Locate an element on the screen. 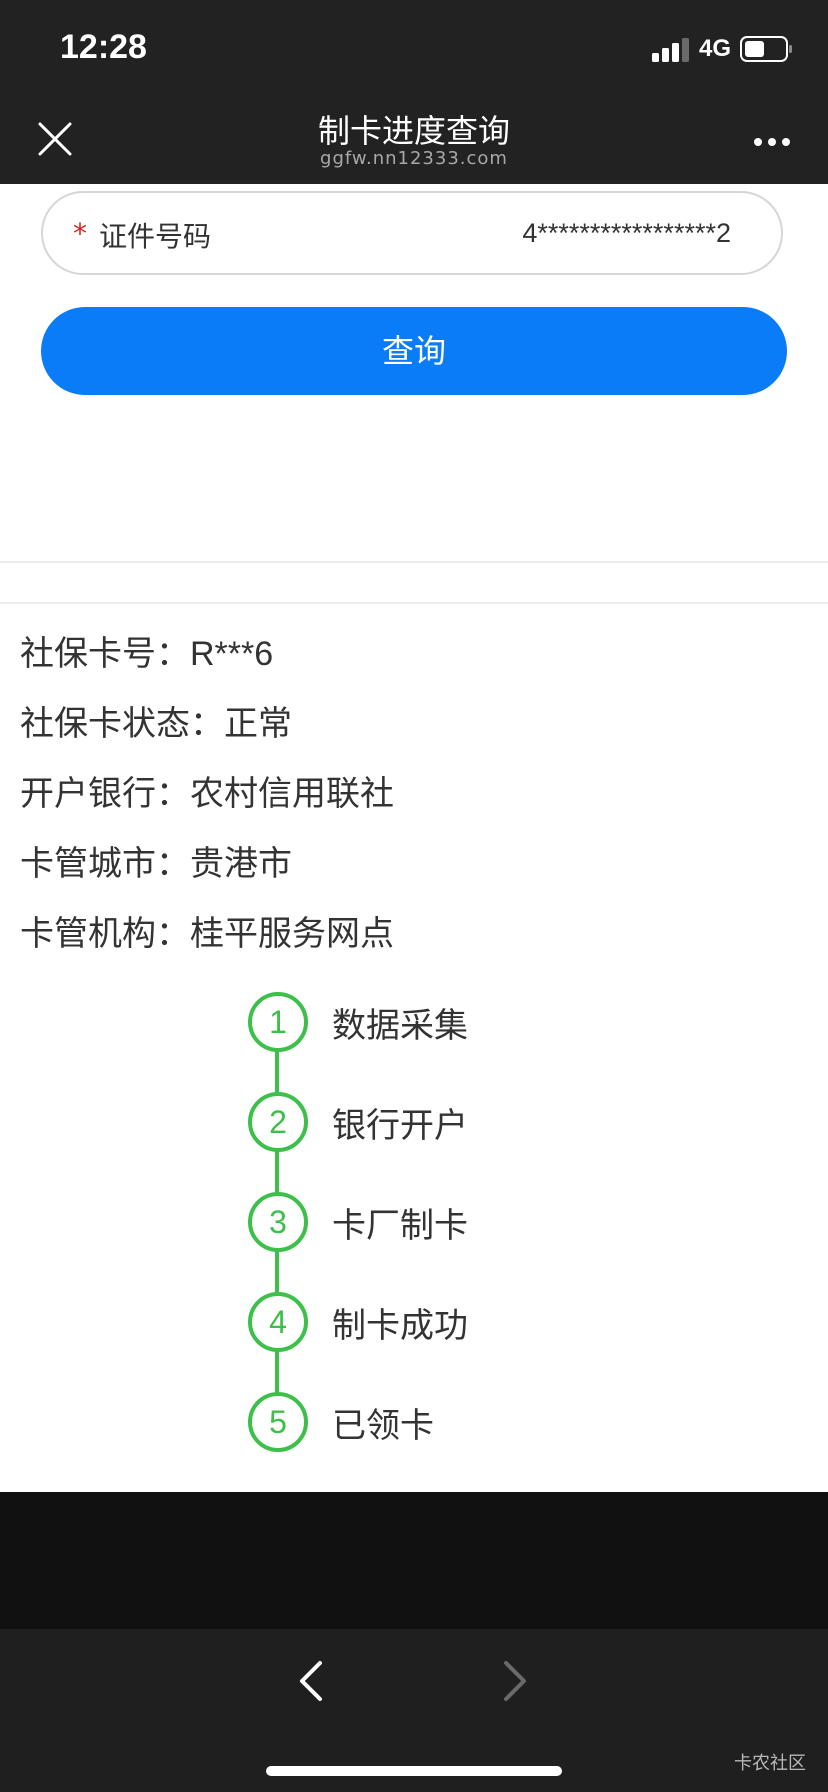  info-label: 社保卡号： is located at coordinates (105, 654).